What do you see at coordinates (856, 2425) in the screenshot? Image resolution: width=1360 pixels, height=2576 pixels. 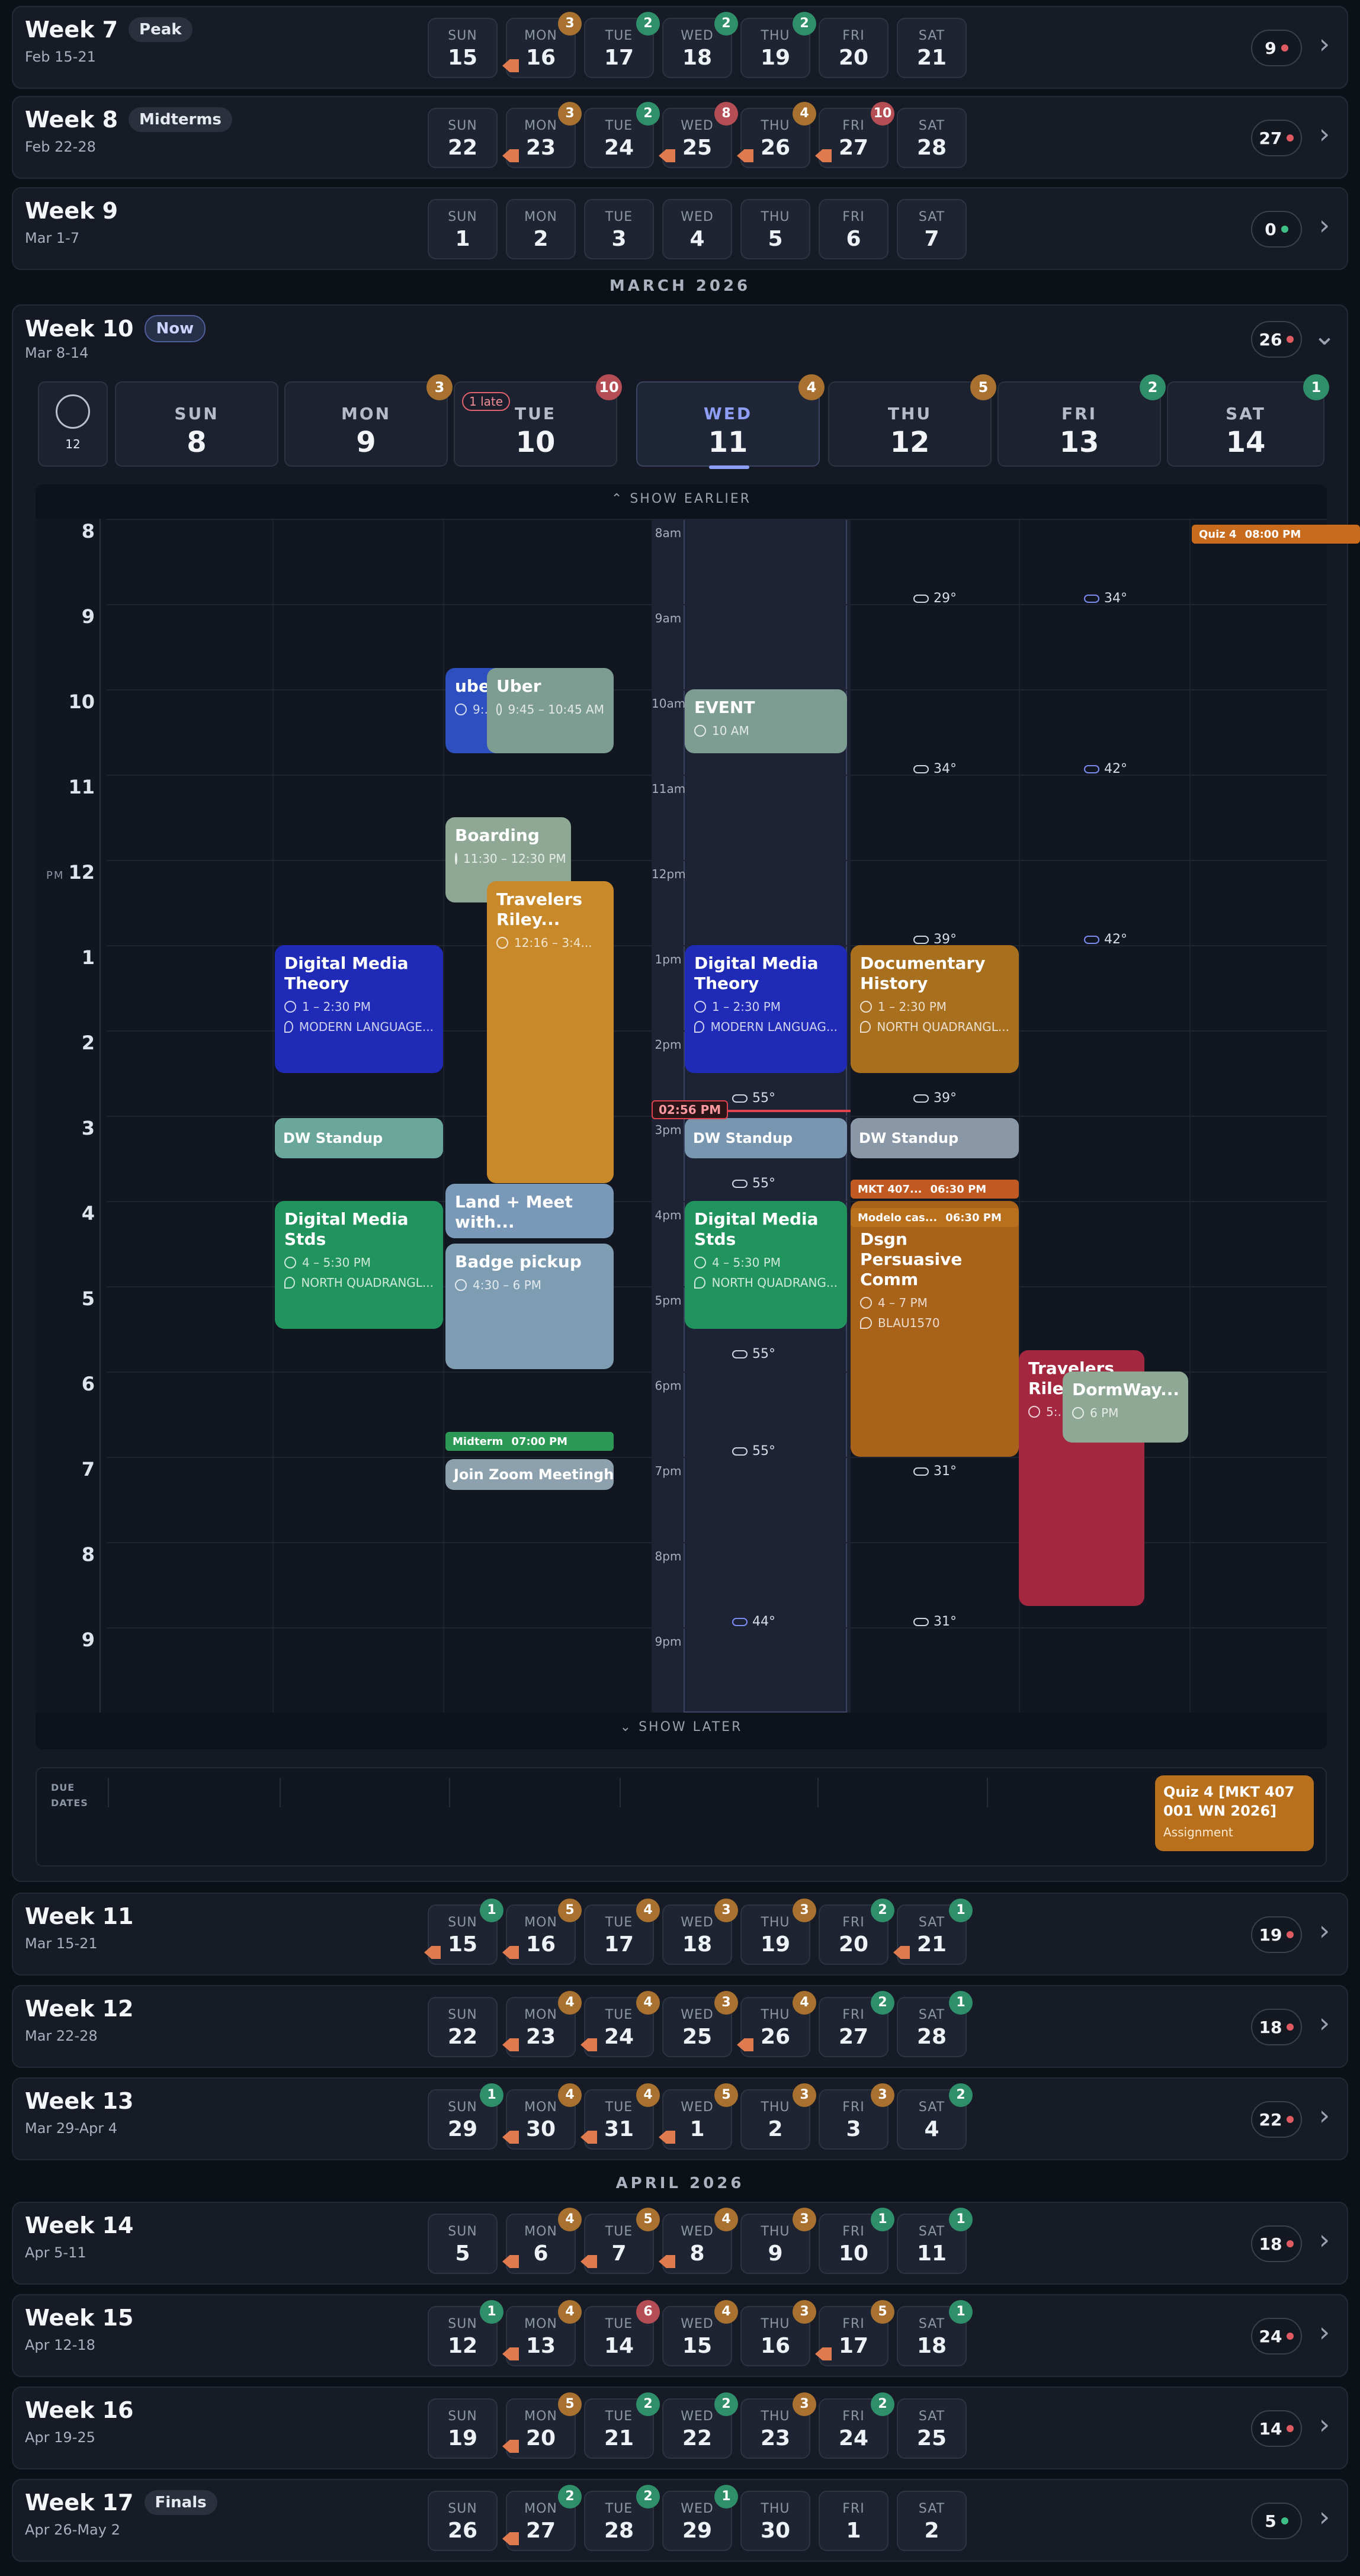 I see `day-cell: FRI 24 2` at bounding box center [856, 2425].